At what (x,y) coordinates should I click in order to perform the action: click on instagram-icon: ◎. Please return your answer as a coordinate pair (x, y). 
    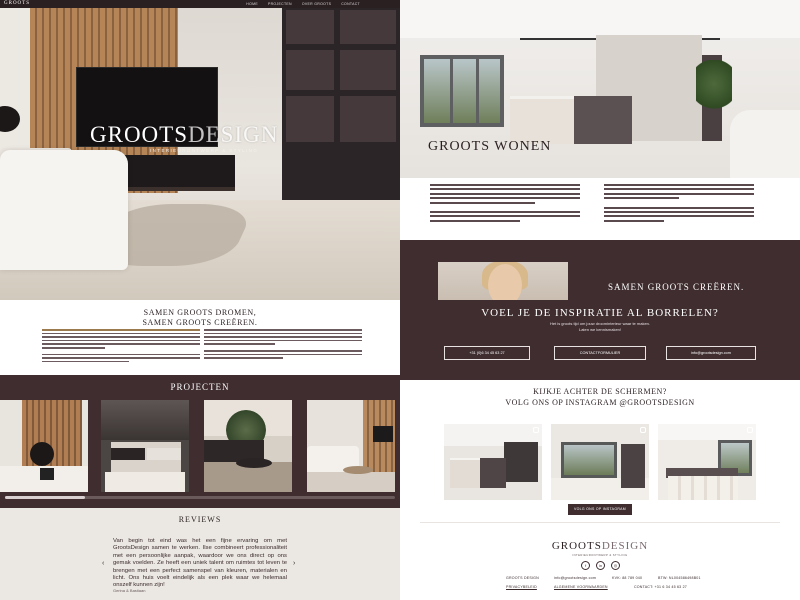
    Looking at the image, I should click on (615, 565).